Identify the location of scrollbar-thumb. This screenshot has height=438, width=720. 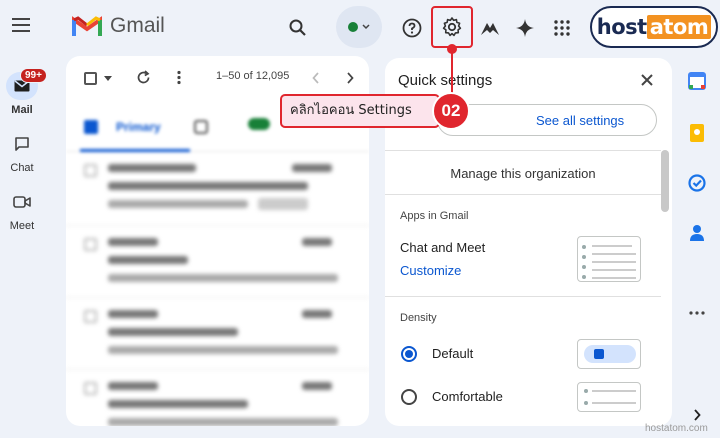
(665, 181).